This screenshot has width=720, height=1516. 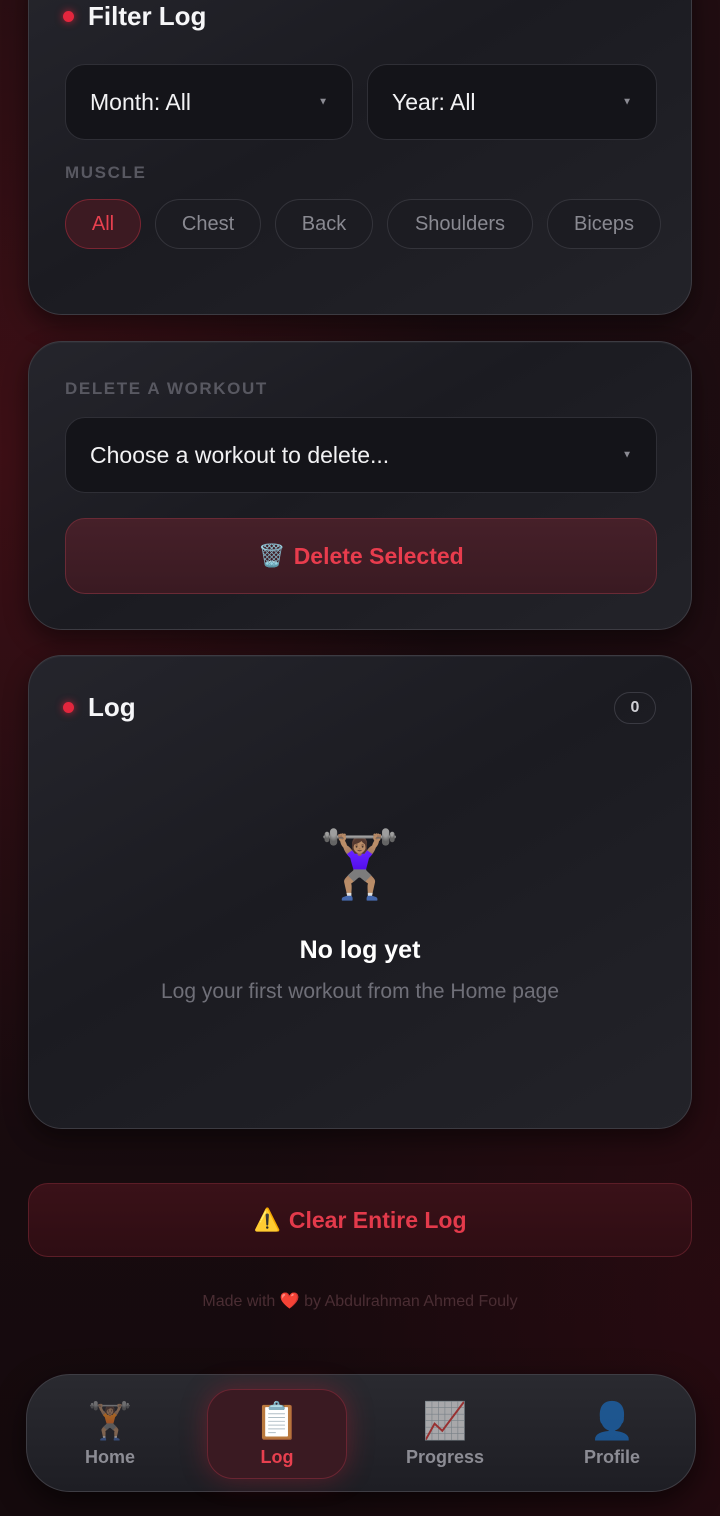 I want to click on month-select-value: Month: All, so click(x=140, y=101).